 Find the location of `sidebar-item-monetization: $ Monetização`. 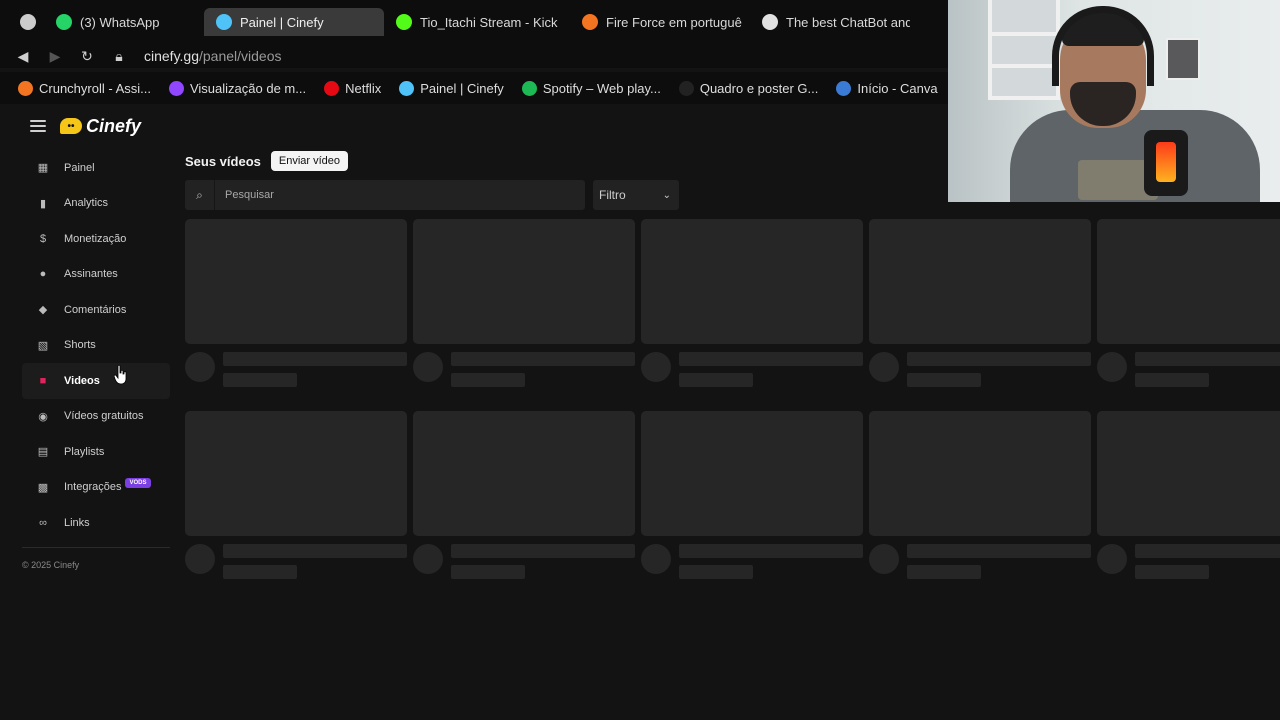

sidebar-item-monetization: $ Monetização is located at coordinates (96, 239).